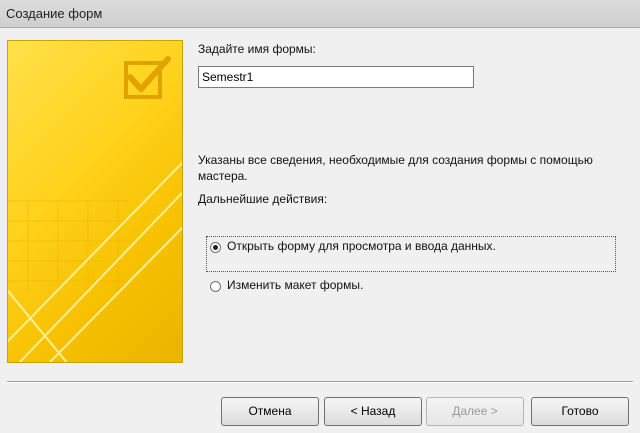 The height and width of the screenshot is (433, 640). What do you see at coordinates (373, 411) in the screenshot?
I see `back-button: < Назад` at bounding box center [373, 411].